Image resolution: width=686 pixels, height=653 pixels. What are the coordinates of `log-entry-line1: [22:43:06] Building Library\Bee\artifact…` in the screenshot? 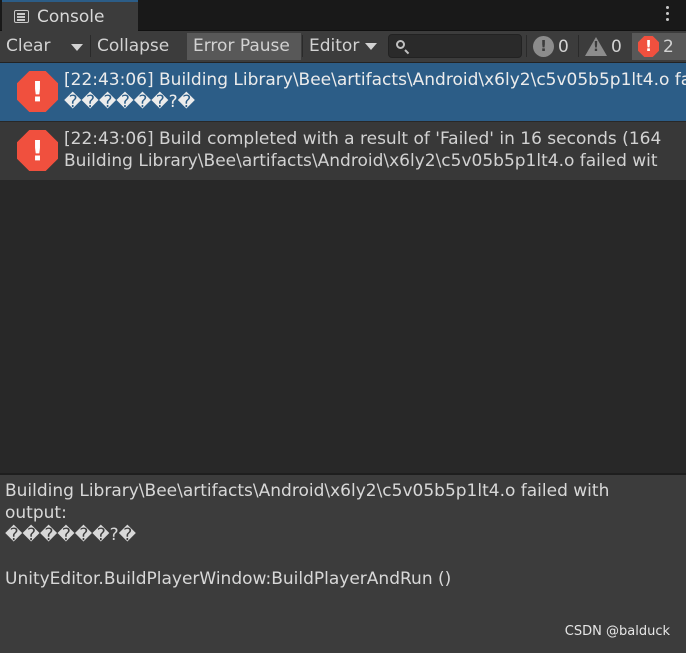 It's located at (375, 80).